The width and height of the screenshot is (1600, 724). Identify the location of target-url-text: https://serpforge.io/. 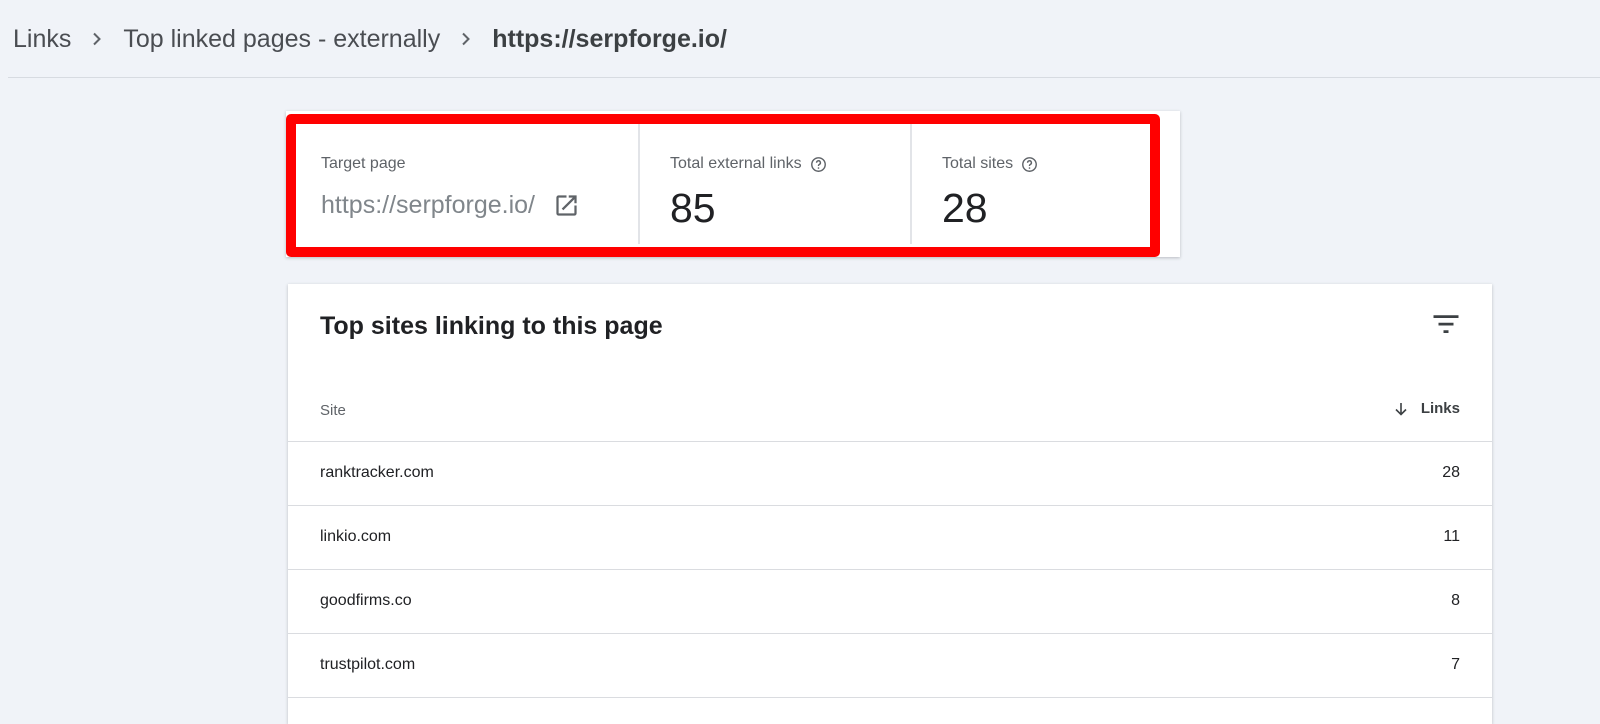
(428, 205).